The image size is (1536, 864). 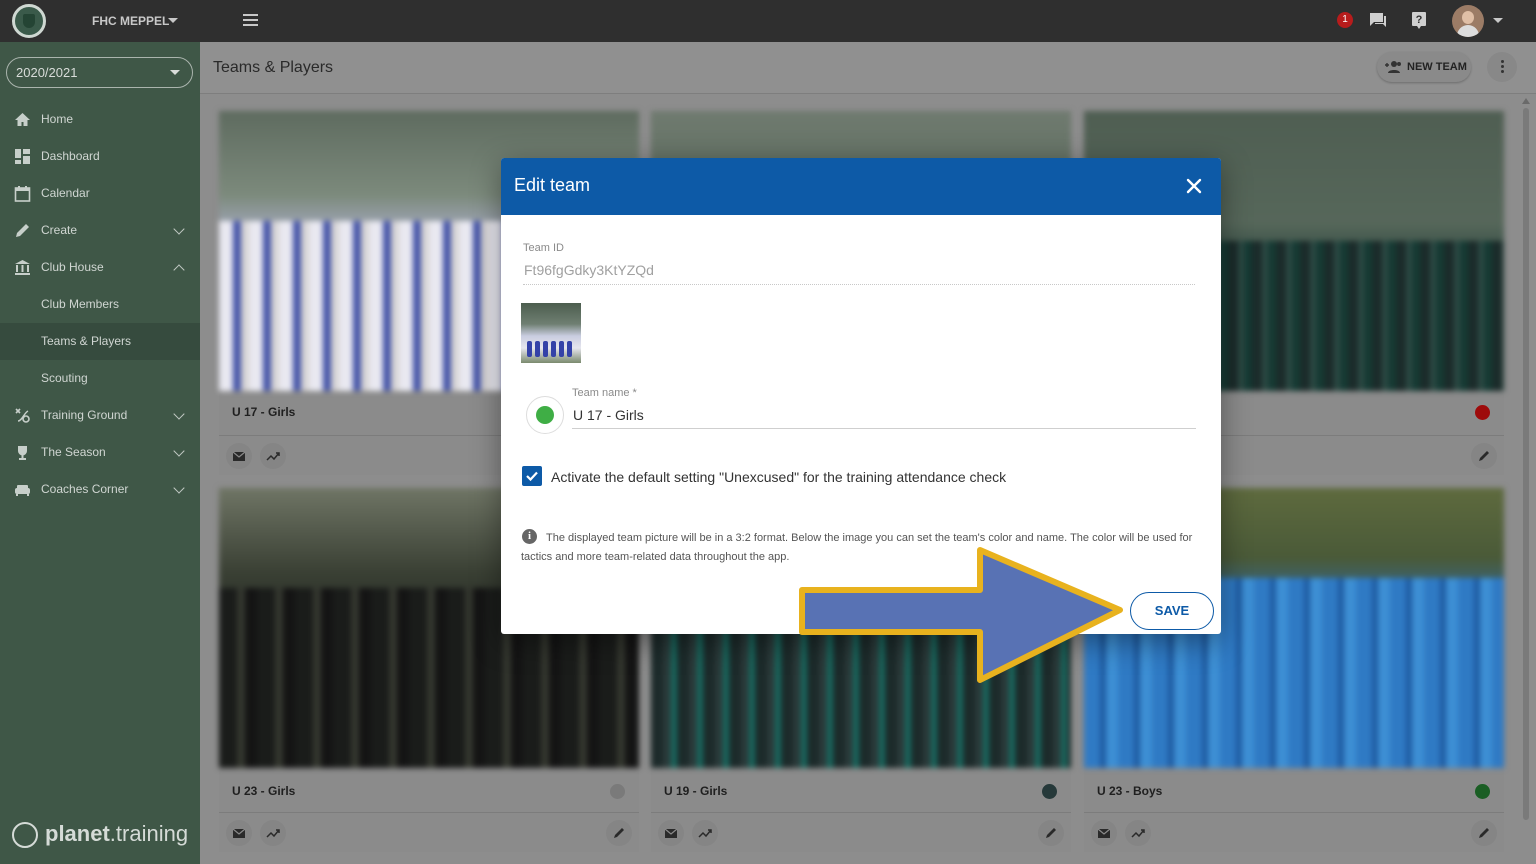 I want to click on team-color-picker, so click(x=545, y=415).